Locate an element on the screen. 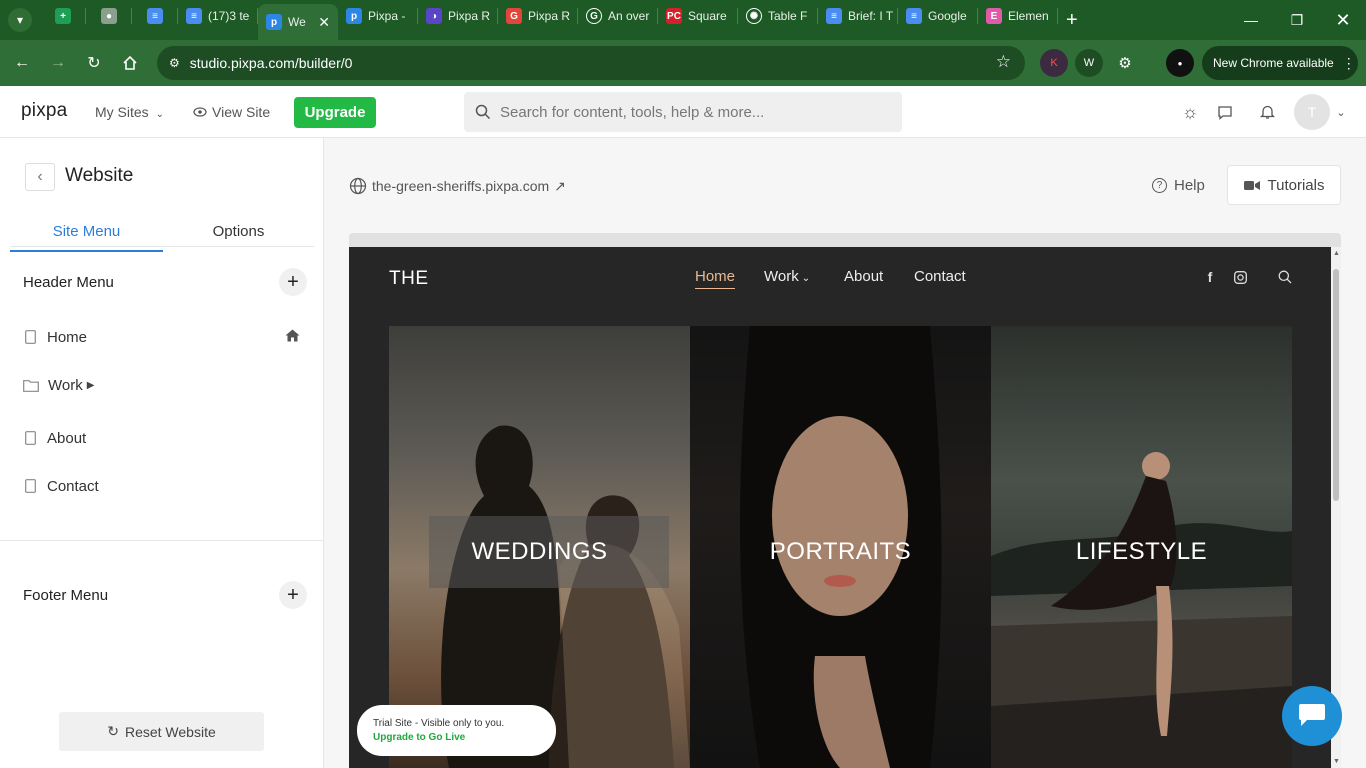 The width and height of the screenshot is (1366, 768). back-arrow-icon: ← is located at coordinates (22, 63).